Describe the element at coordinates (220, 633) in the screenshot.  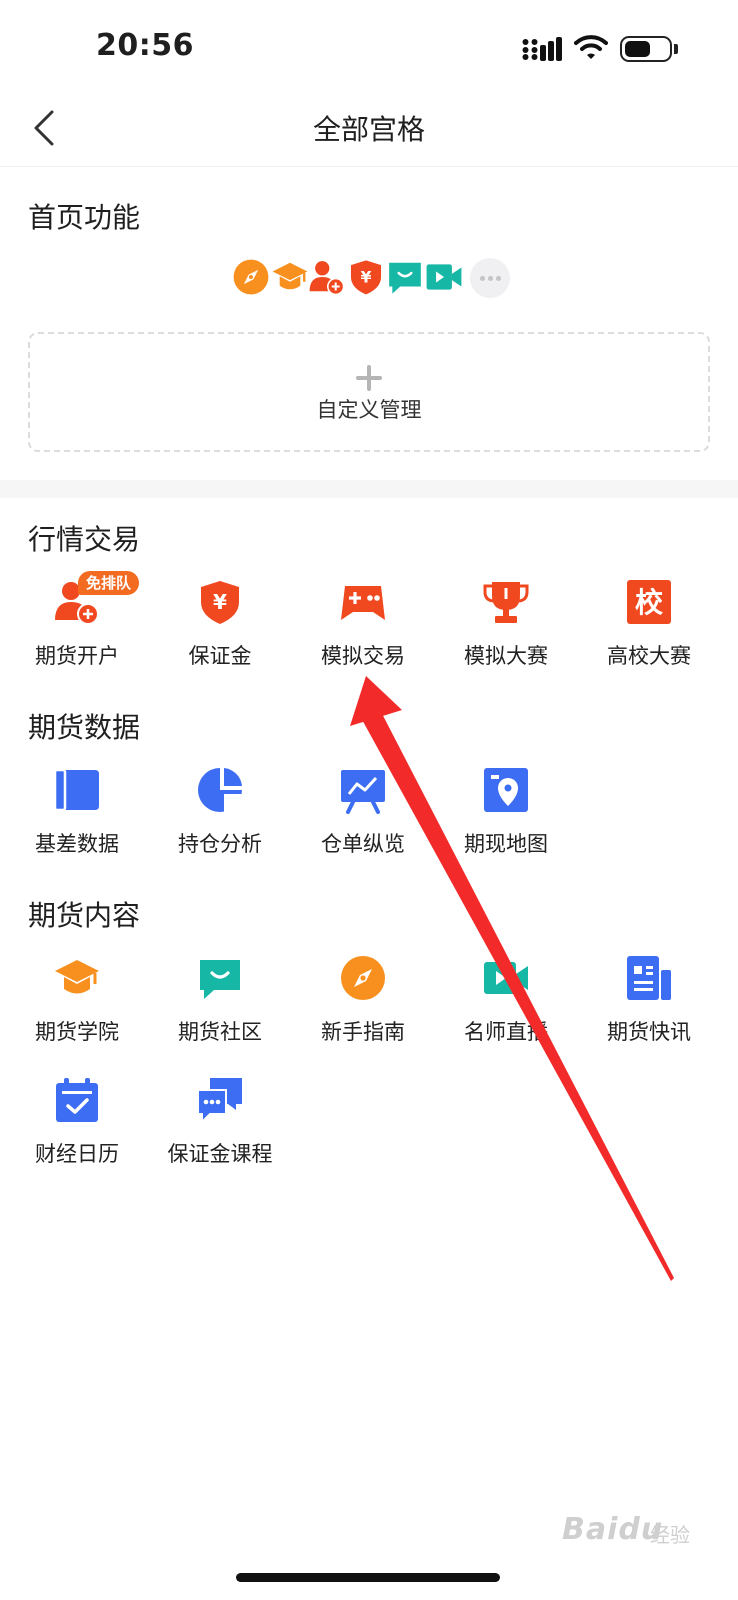
I see `grid-item-margin: ¥ 保证金` at that location.